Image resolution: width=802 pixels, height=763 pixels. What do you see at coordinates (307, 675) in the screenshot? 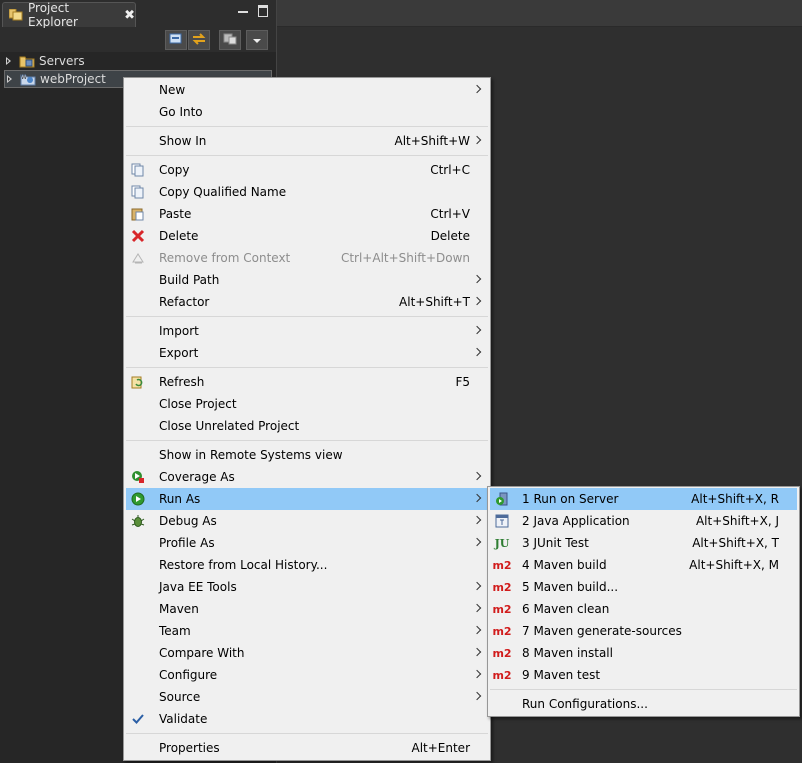
I see `menu-item-configure: Configure` at bounding box center [307, 675].